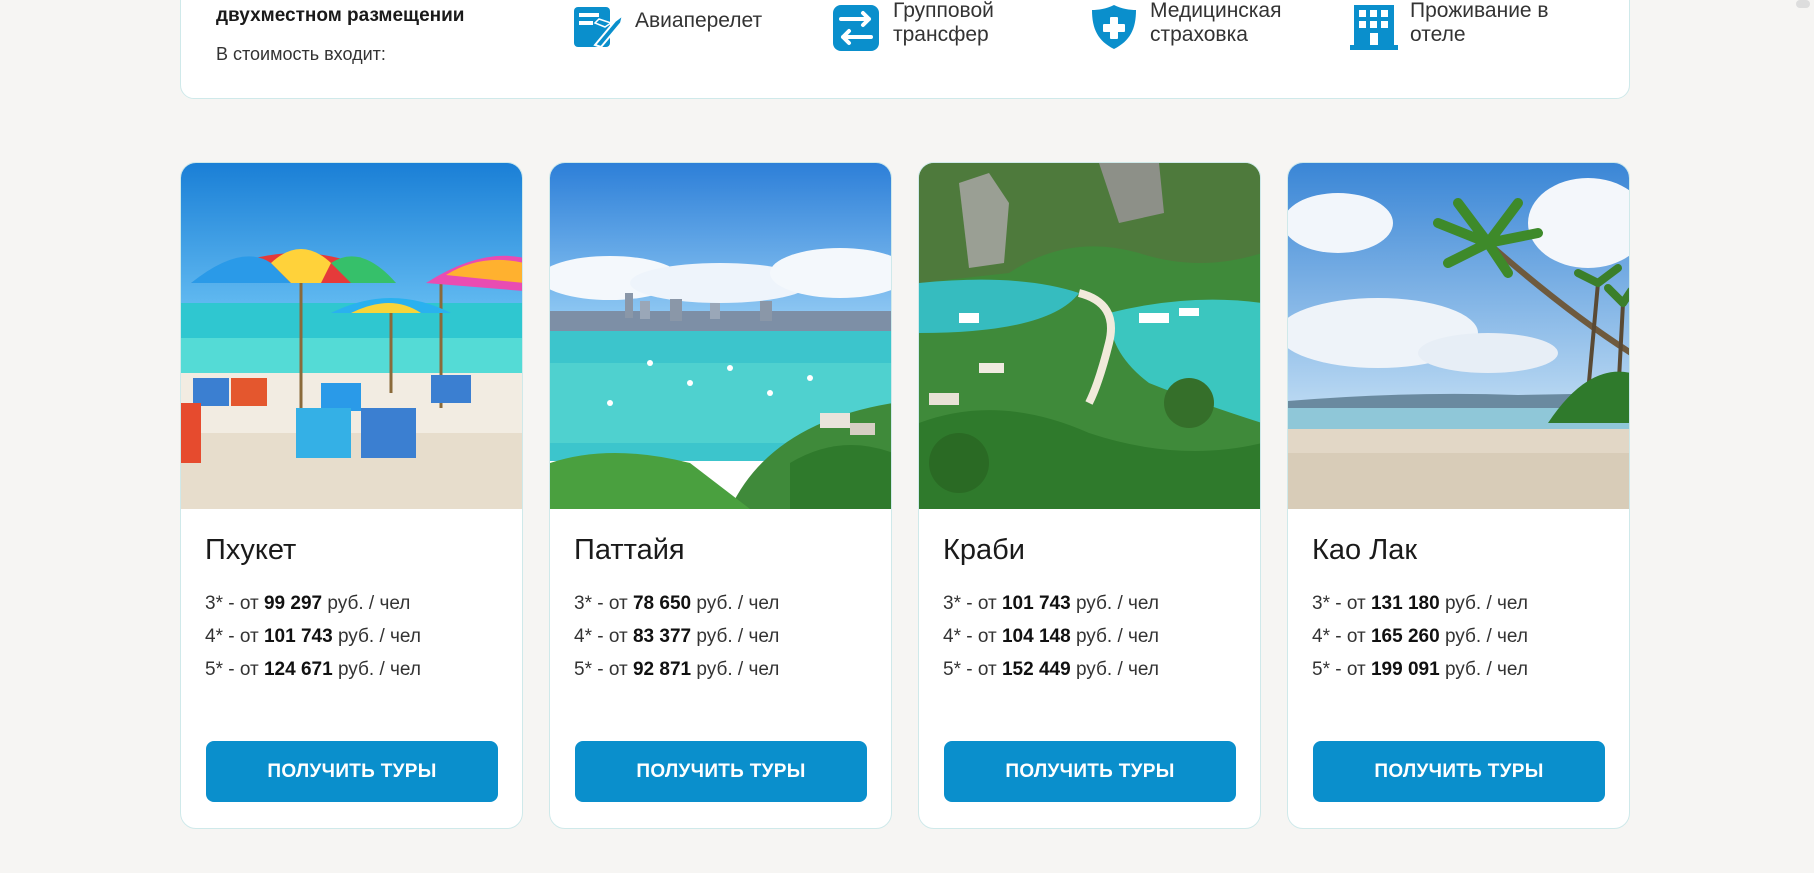  What do you see at coordinates (699, 20) in the screenshot?
I see `feature-flight-line1: Авиаперелет` at bounding box center [699, 20].